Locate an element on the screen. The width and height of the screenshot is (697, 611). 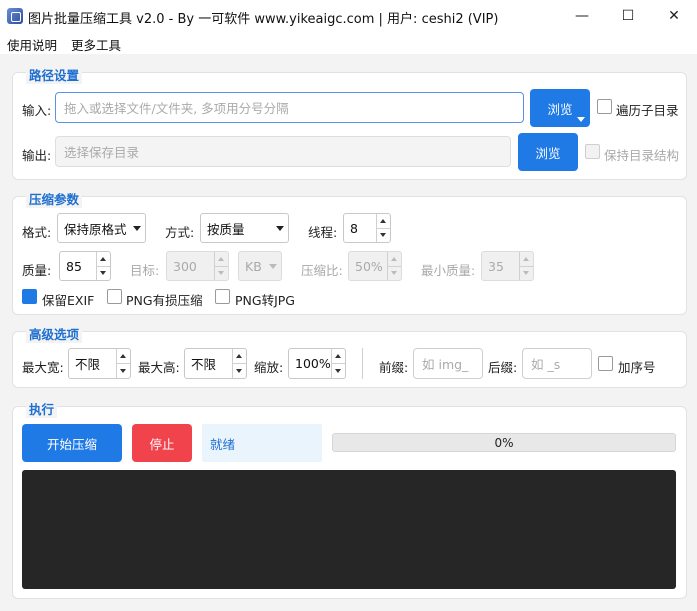
close-icon: ✕ is located at coordinates (674, 16).